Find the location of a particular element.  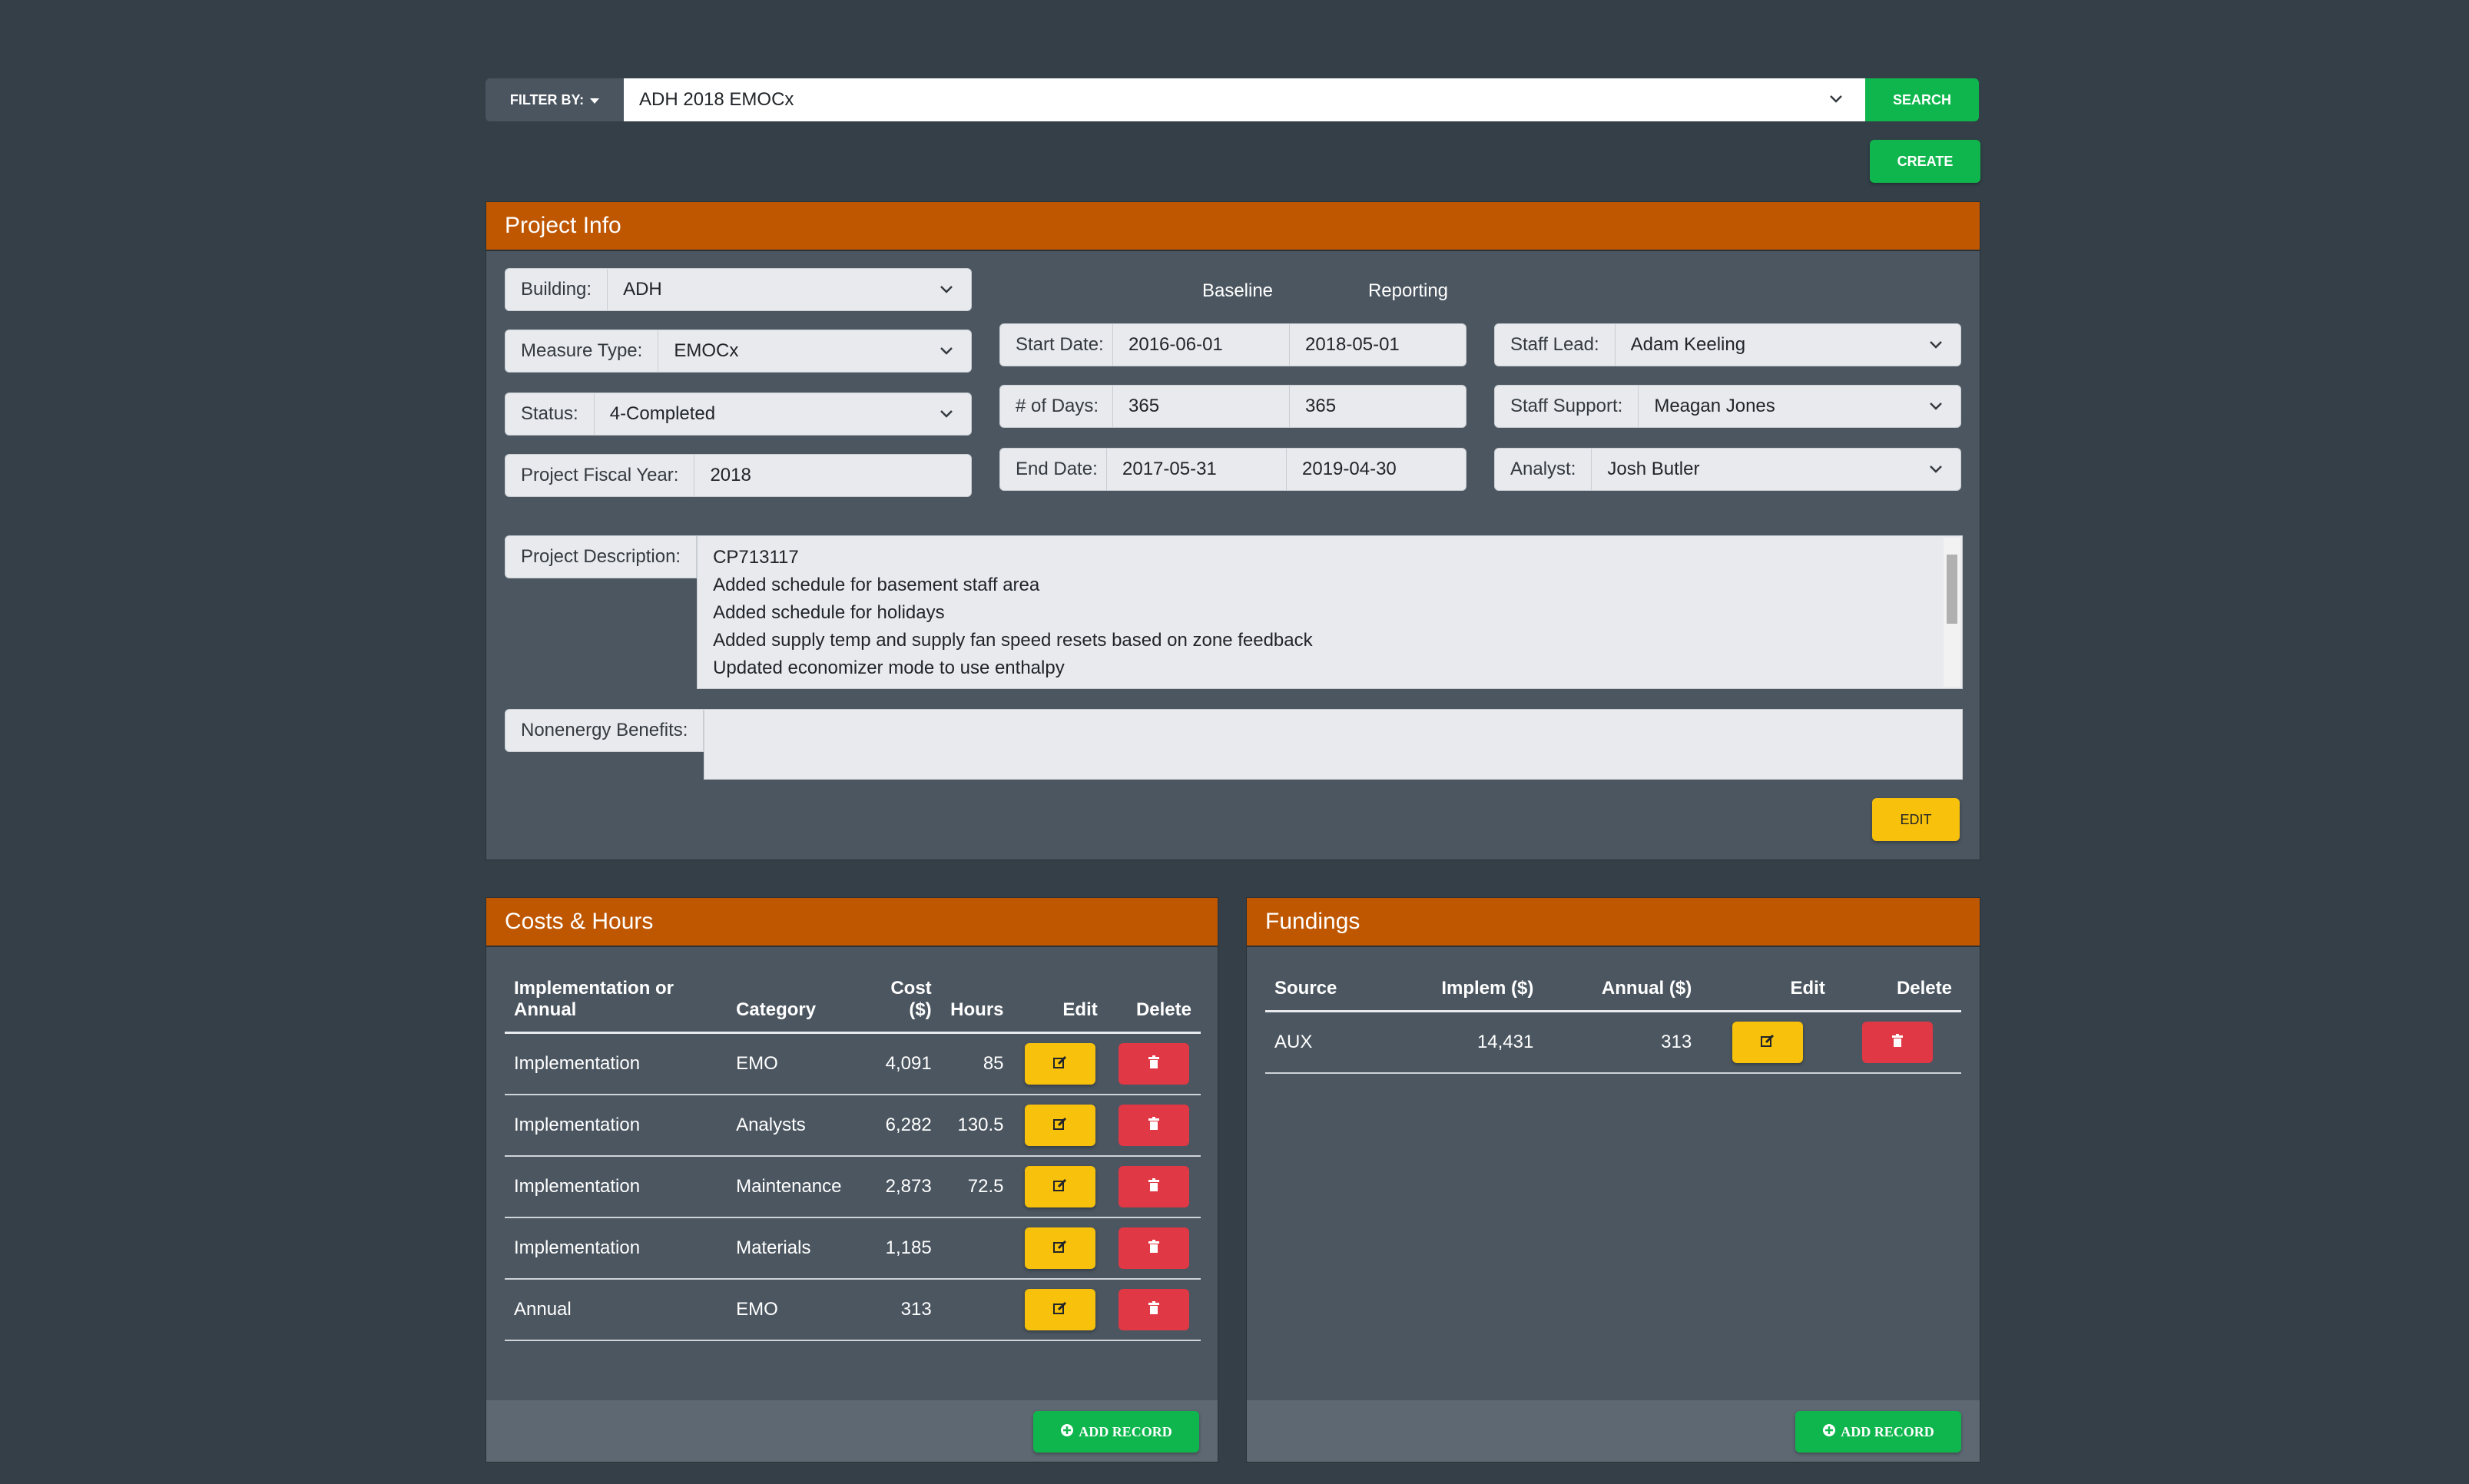

project-info-header: Project Info is located at coordinates (1233, 226).